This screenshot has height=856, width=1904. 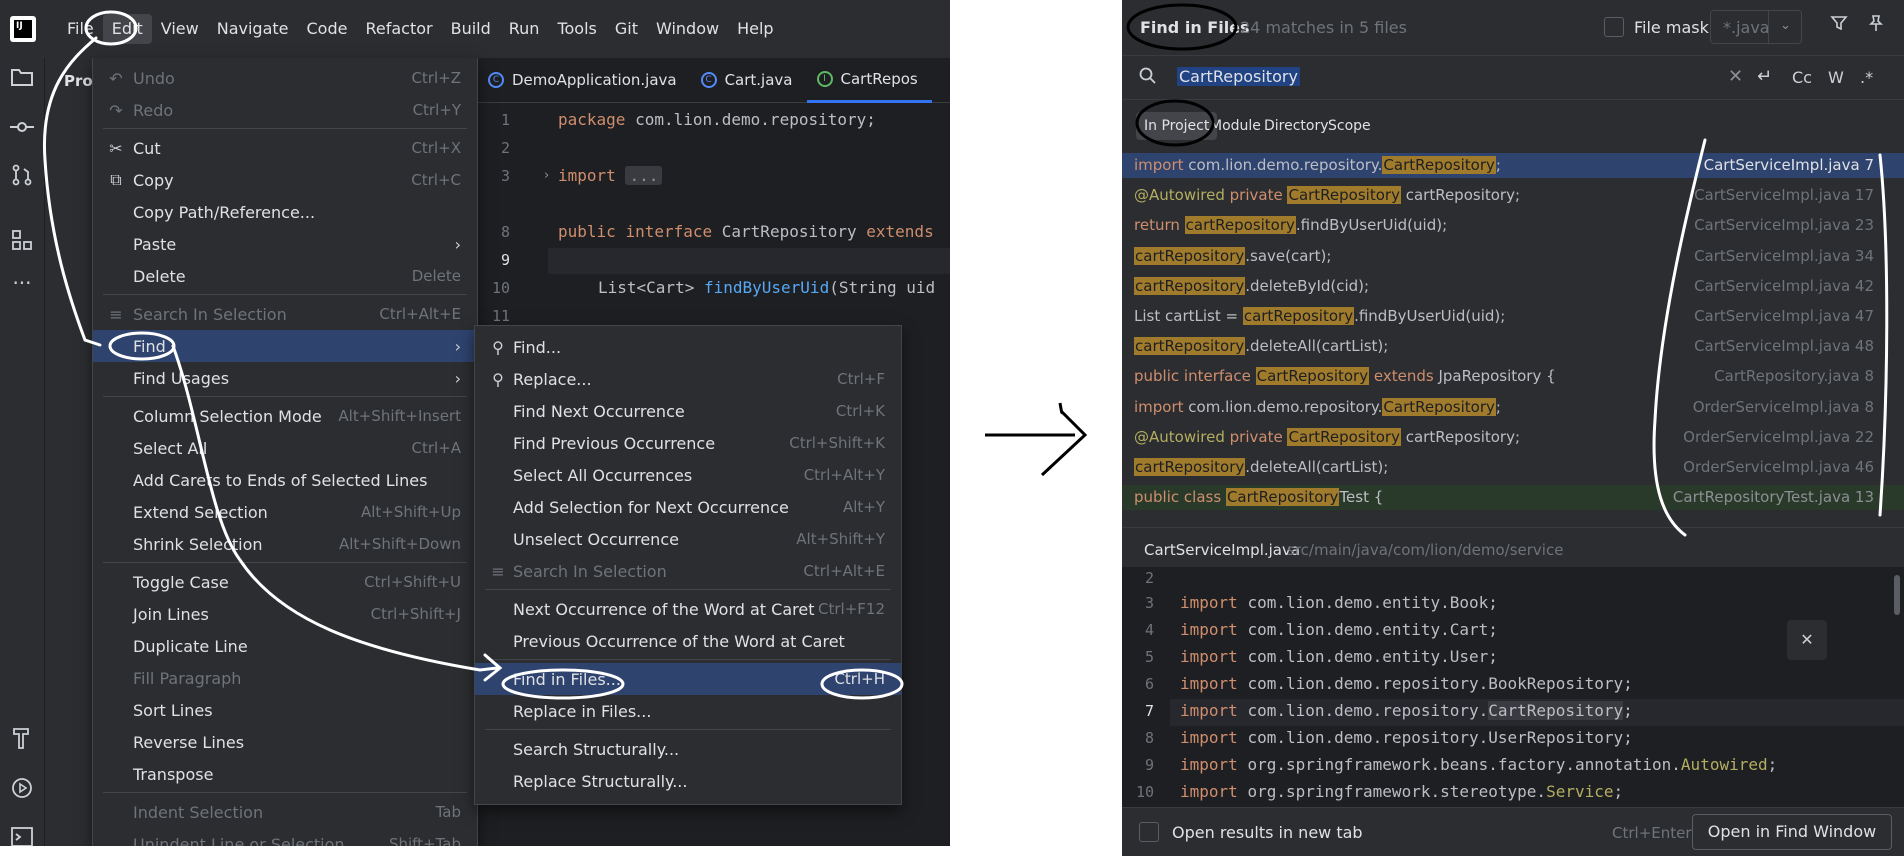 I want to click on structure-icon, so click(x=22, y=241).